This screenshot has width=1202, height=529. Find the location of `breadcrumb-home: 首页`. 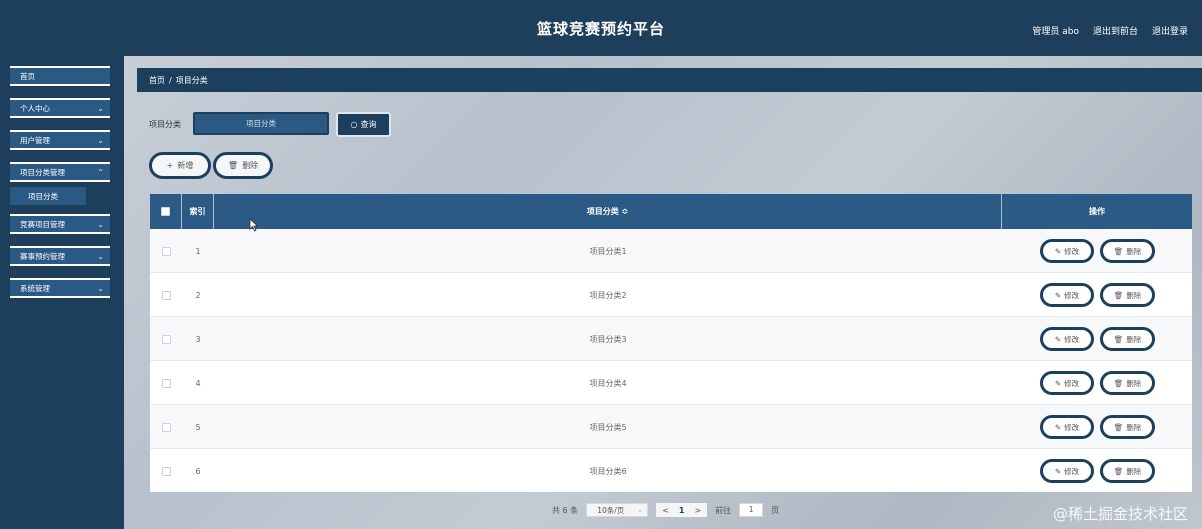

breadcrumb-home: 首页 is located at coordinates (157, 80).